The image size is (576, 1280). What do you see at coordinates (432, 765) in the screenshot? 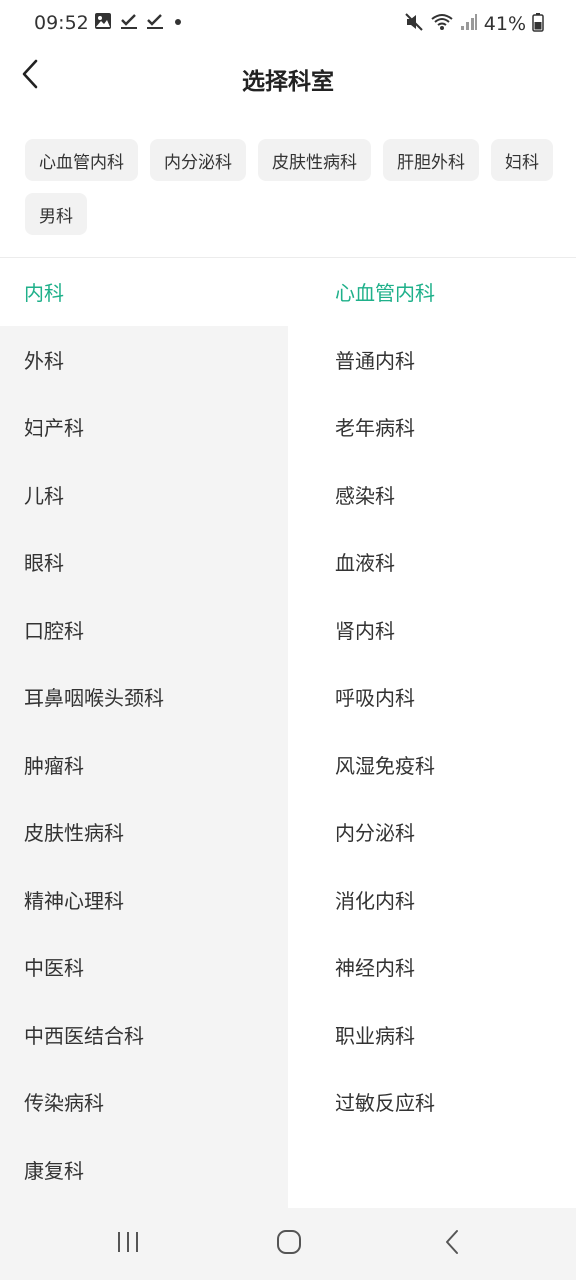
I see `subdepartment-item: 风湿免疫科` at bounding box center [432, 765].